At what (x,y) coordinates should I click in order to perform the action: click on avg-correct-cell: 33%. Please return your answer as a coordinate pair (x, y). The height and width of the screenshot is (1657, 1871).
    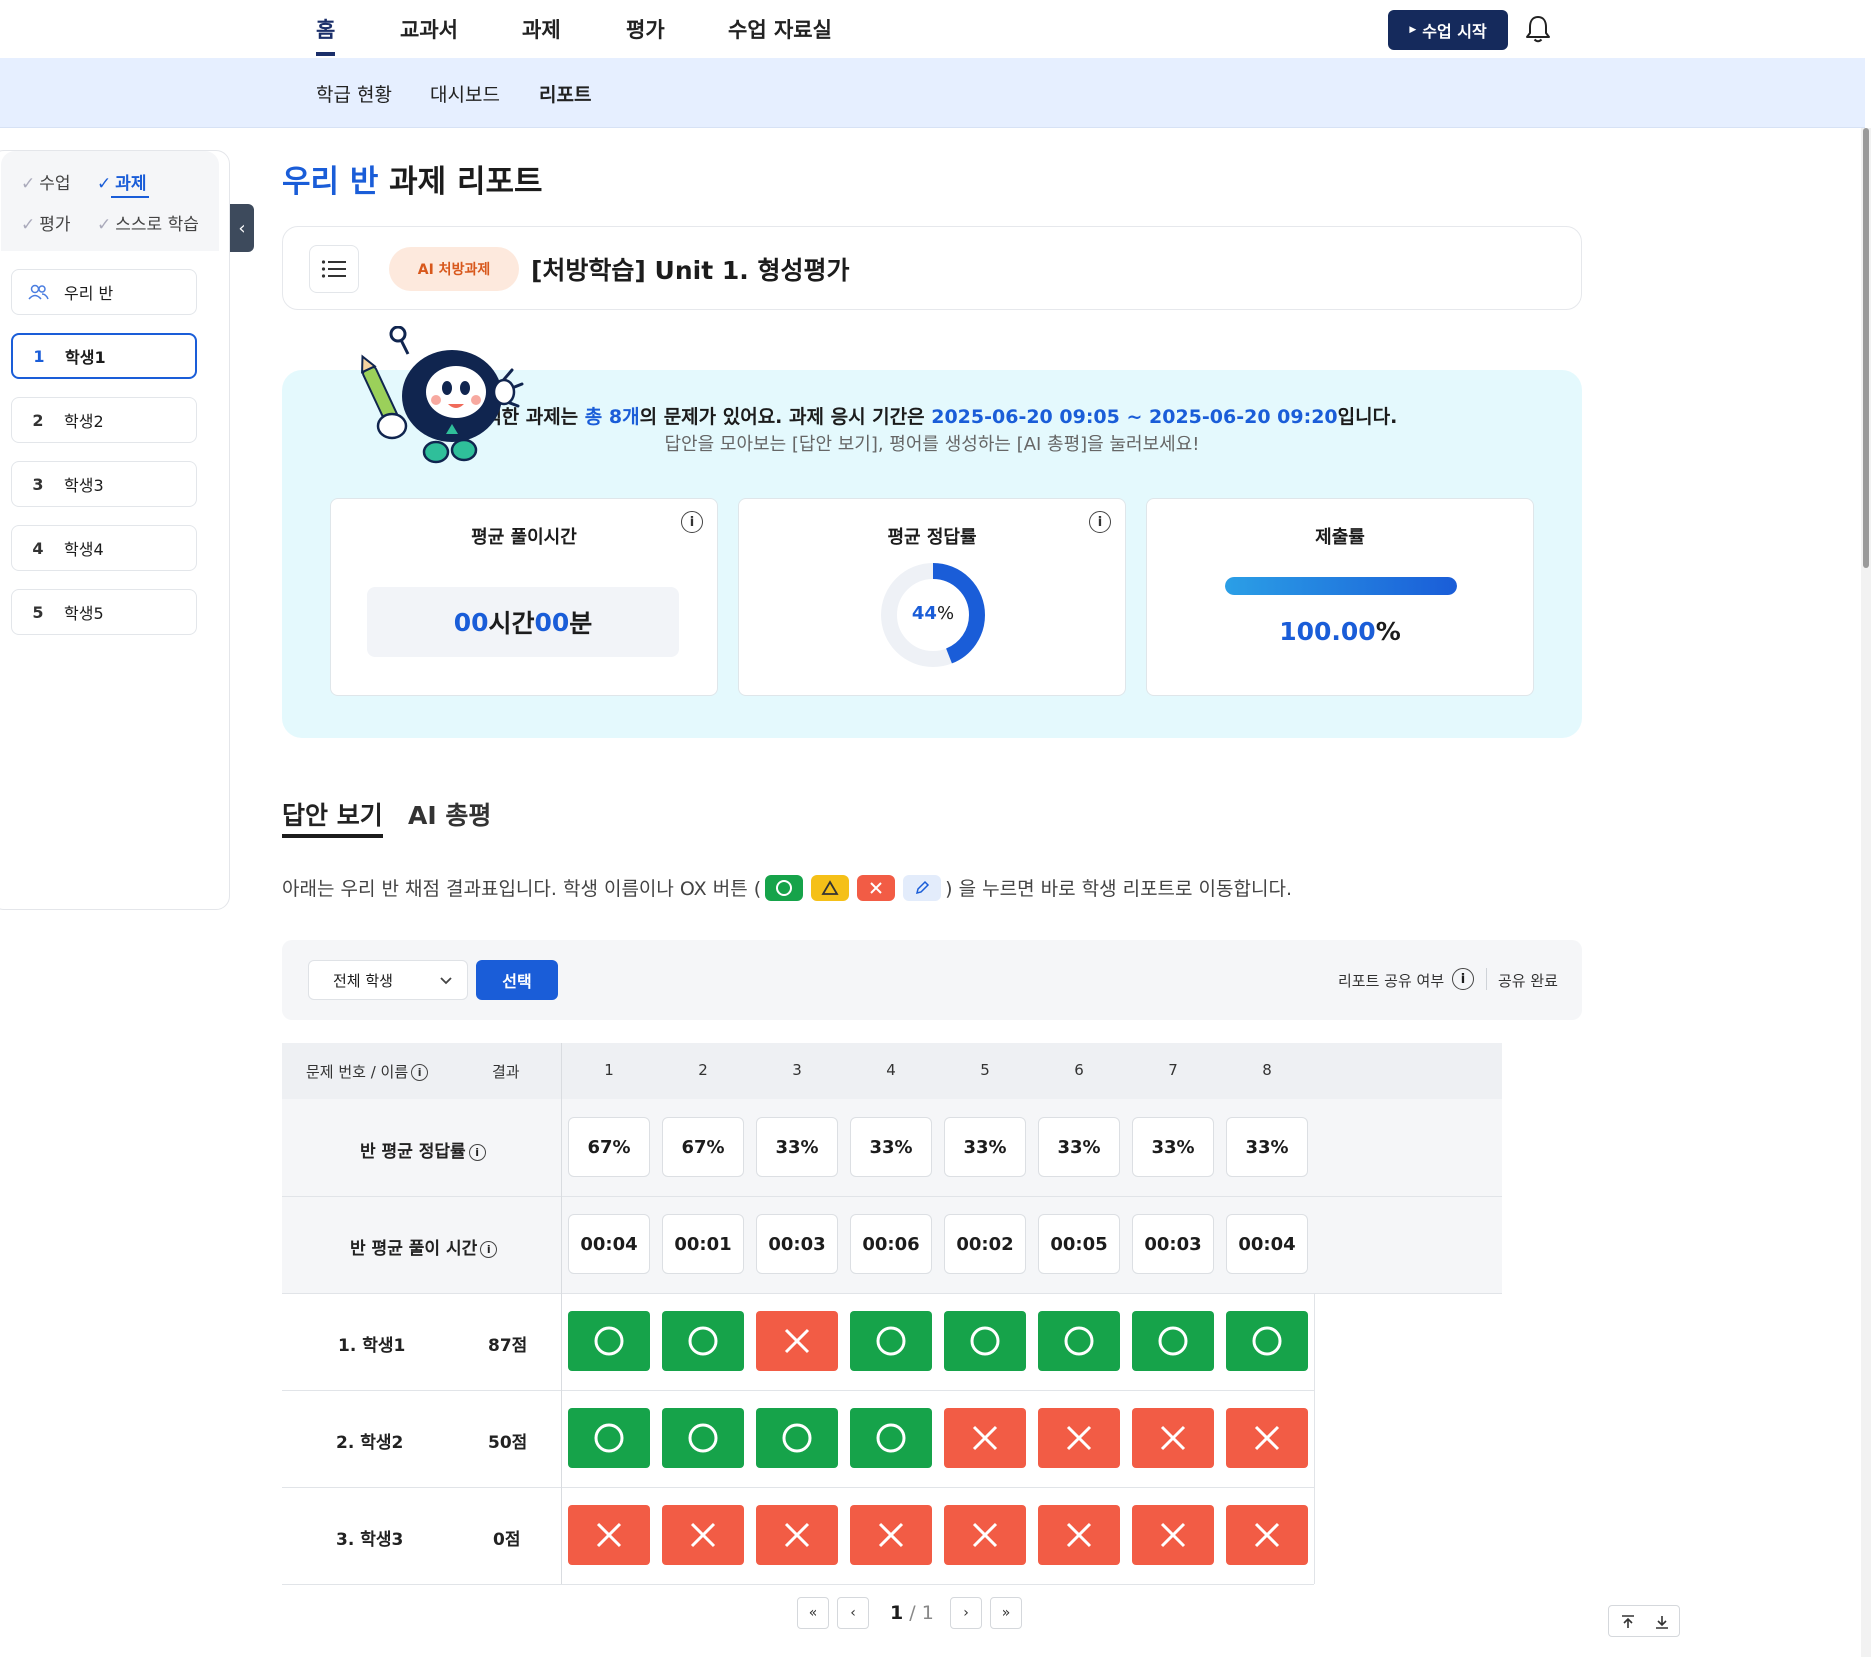
    Looking at the image, I should click on (1173, 1147).